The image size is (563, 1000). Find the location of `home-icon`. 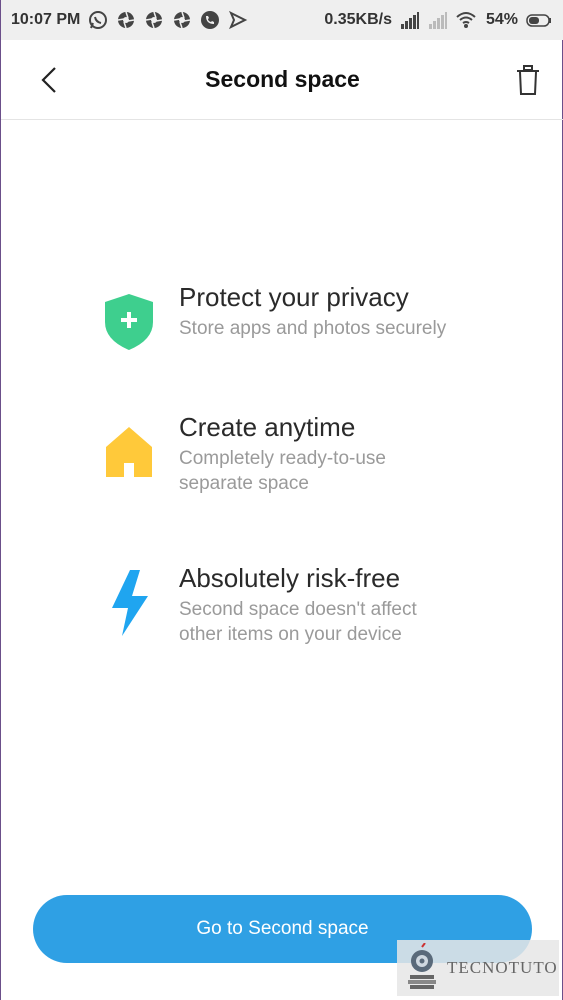

home-icon is located at coordinates (129, 452).